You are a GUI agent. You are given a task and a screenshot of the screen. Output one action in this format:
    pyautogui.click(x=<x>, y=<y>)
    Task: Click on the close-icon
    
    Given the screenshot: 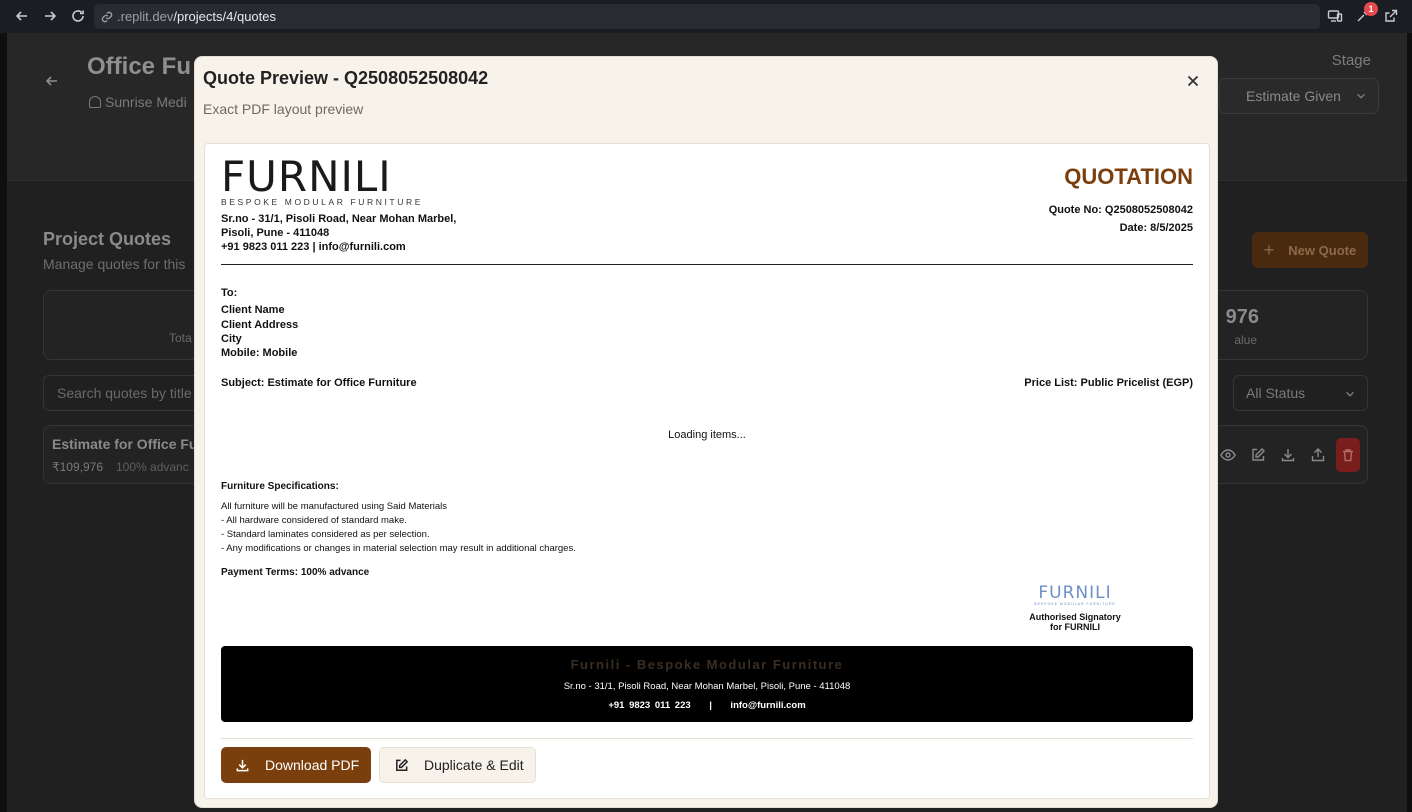 What is the action you would take?
    pyautogui.click(x=1193, y=81)
    